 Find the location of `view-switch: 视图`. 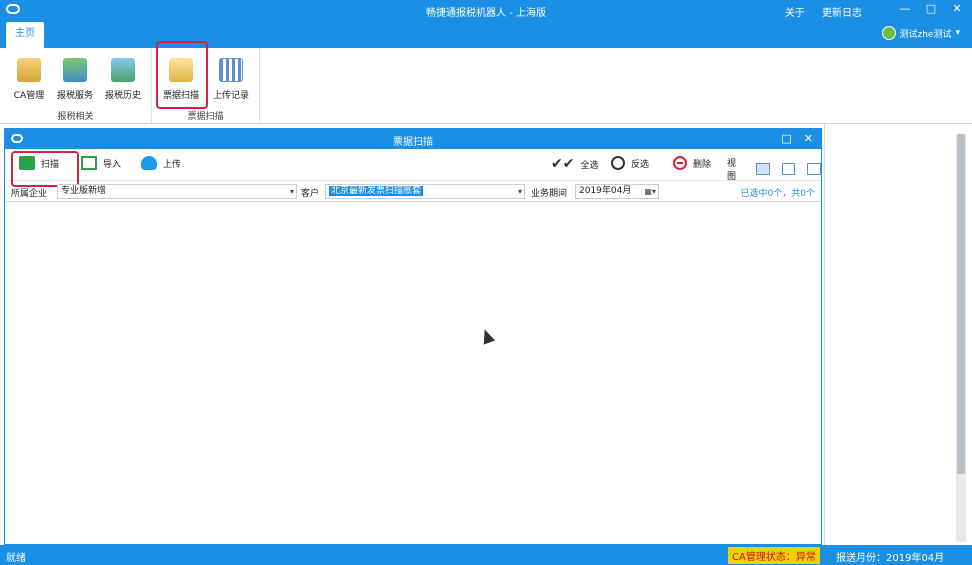

view-switch: 视图 is located at coordinates (774, 169).